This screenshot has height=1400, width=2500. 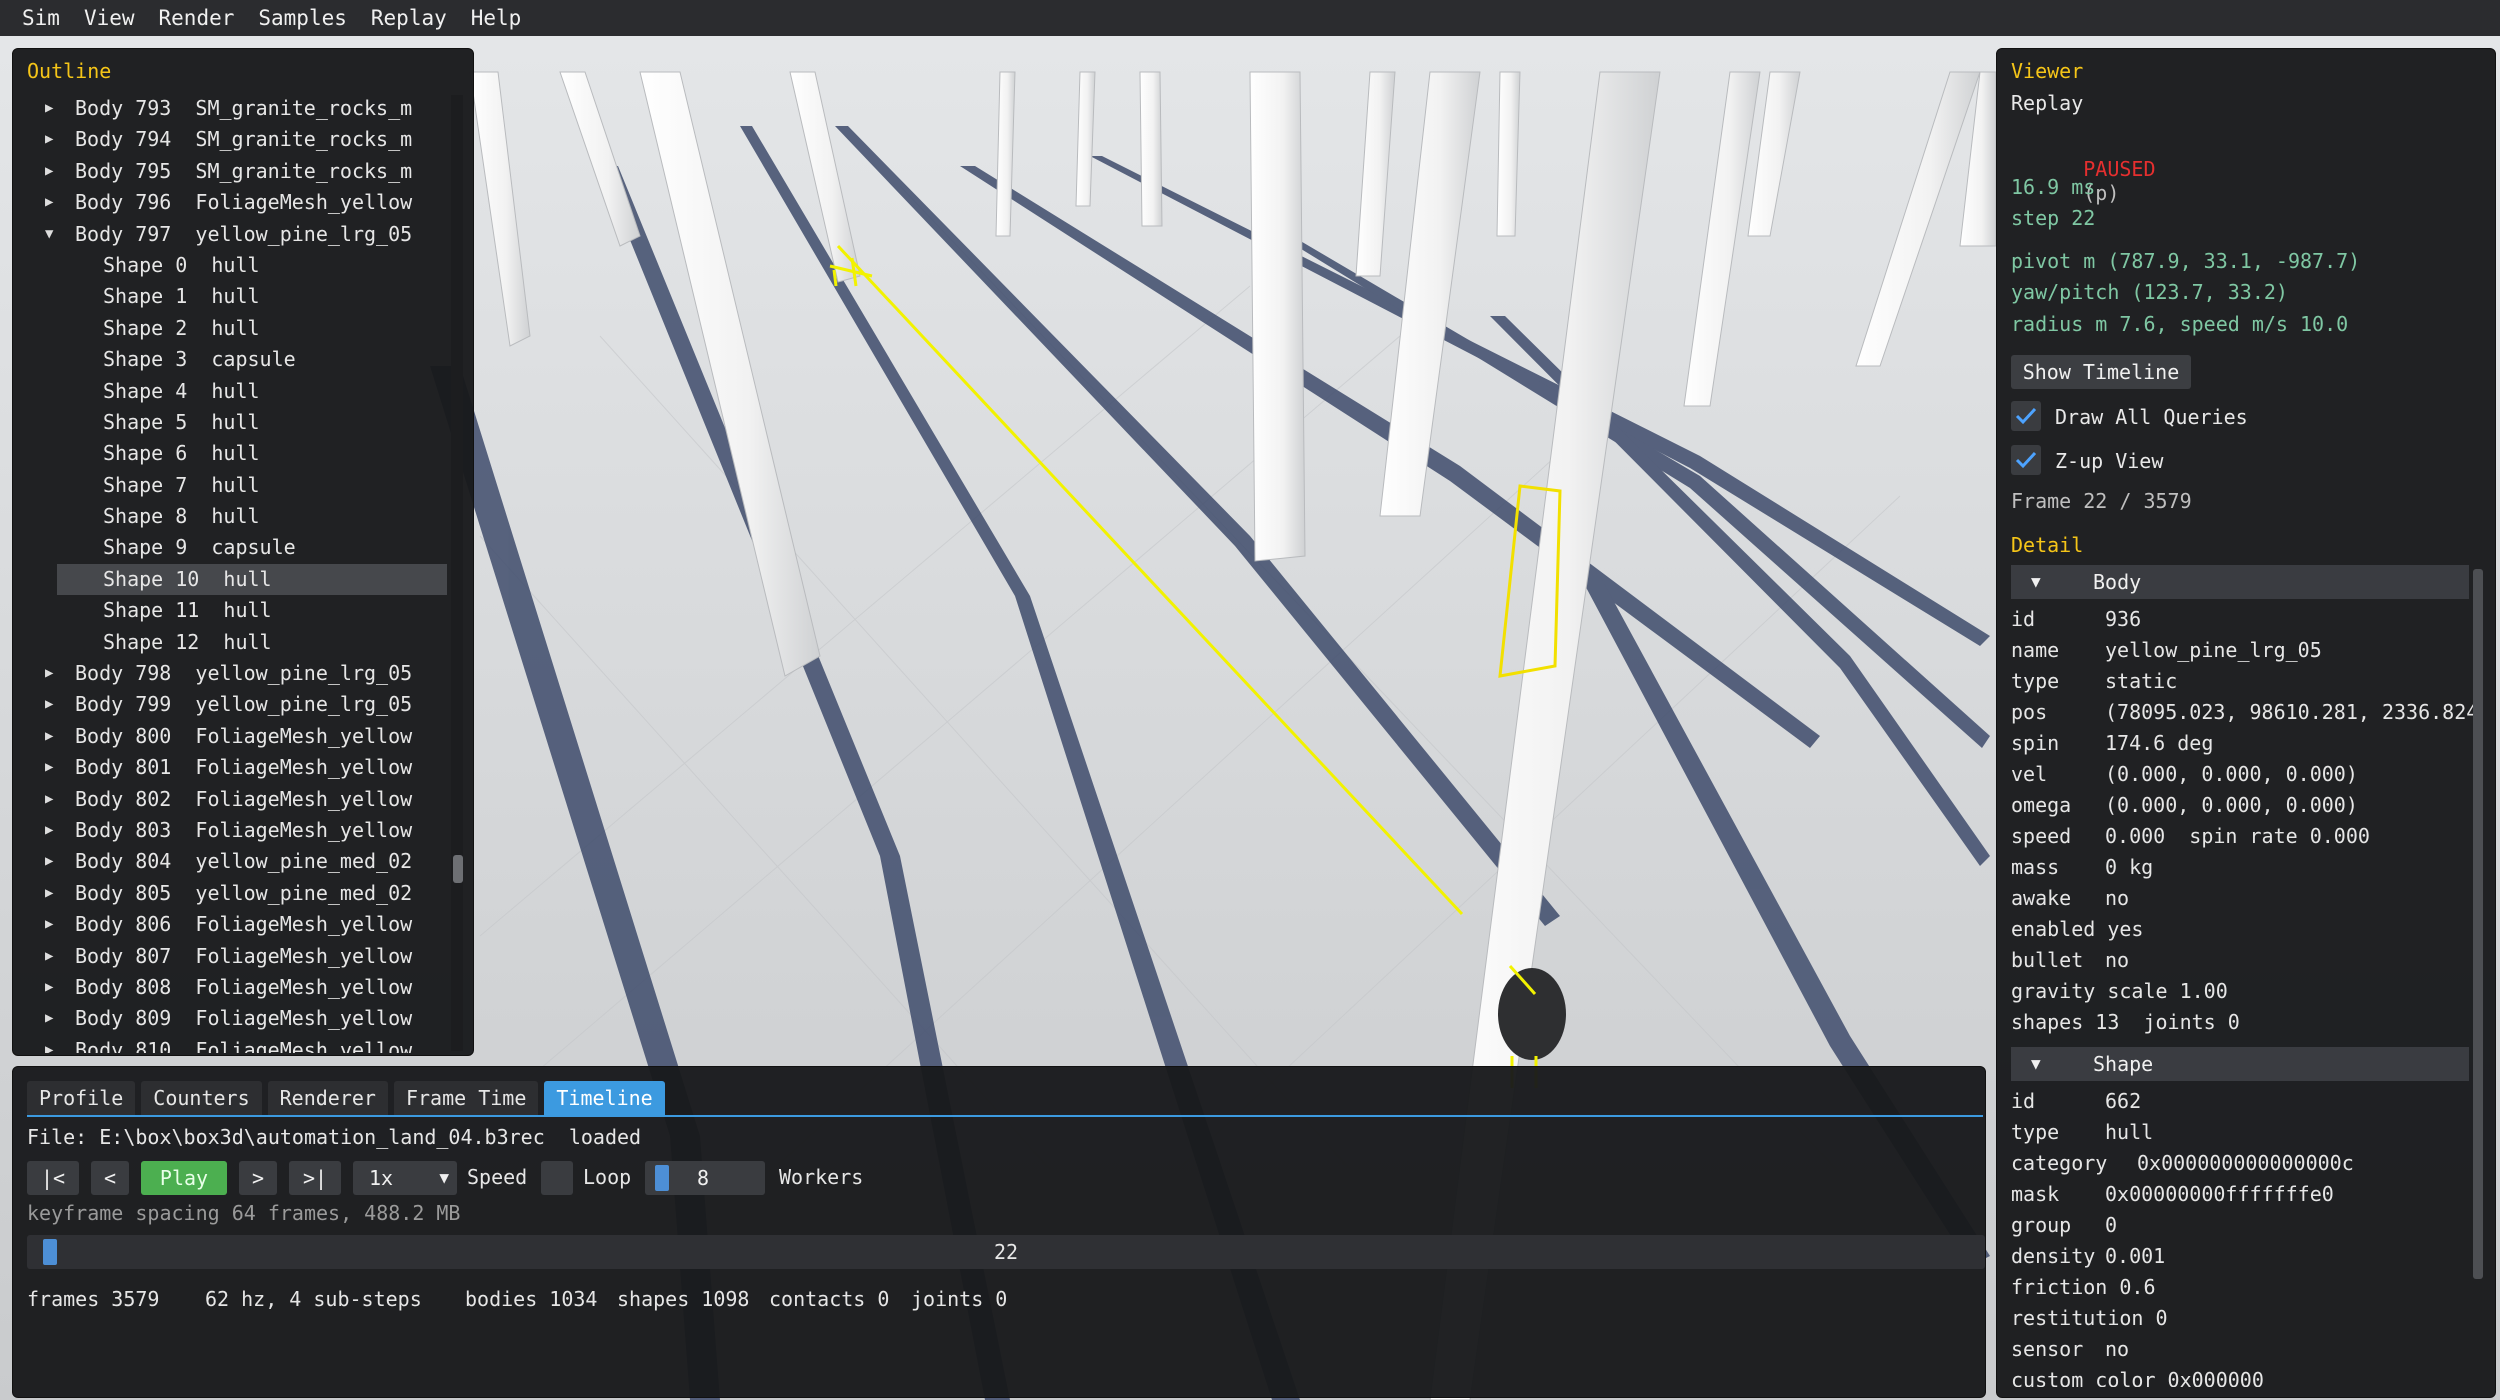 What do you see at coordinates (302, 18) in the screenshot?
I see `menu-samples: Samples` at bounding box center [302, 18].